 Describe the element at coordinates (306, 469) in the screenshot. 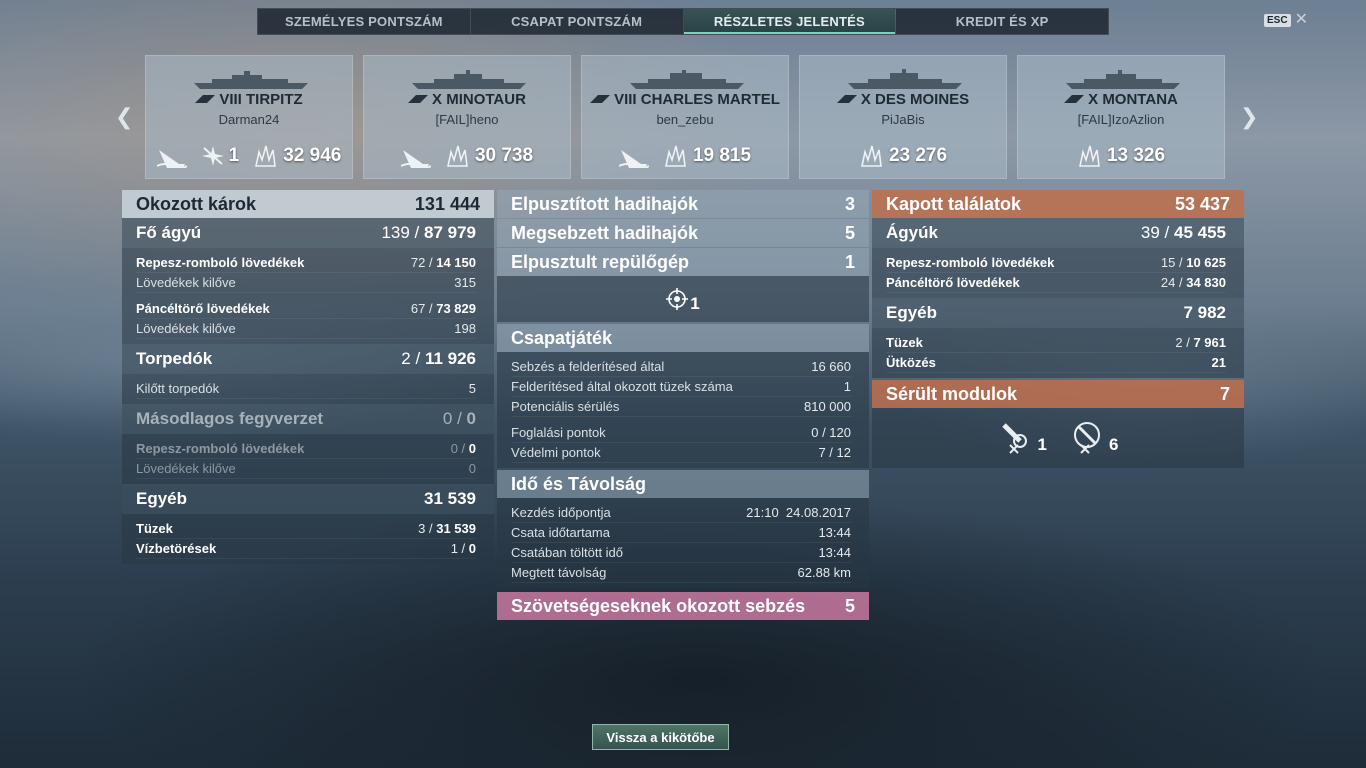

I see `secondary-fired-row: Lövedékek kilőve 0` at that location.